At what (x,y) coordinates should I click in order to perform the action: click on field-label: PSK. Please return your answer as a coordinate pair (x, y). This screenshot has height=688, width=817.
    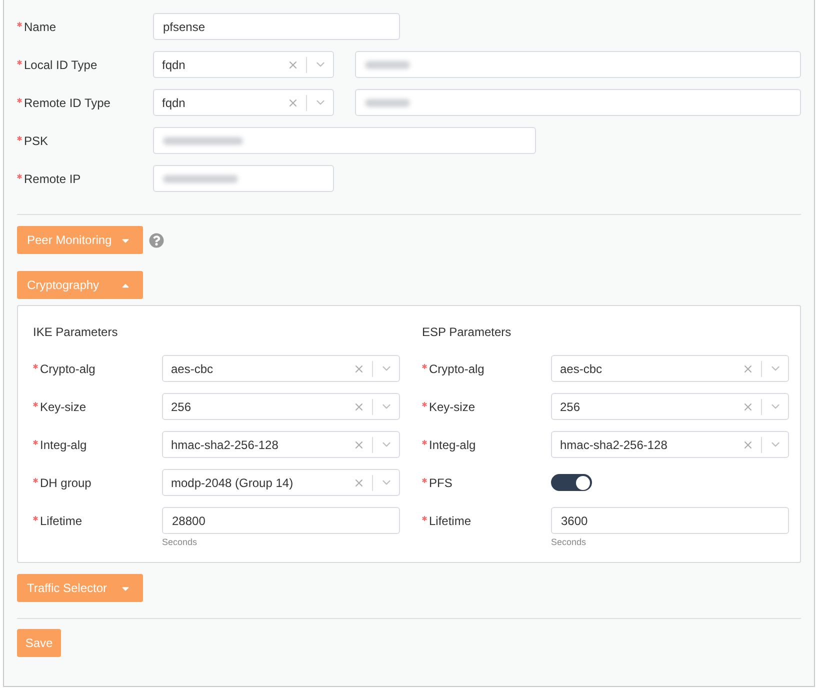
    Looking at the image, I should click on (36, 141).